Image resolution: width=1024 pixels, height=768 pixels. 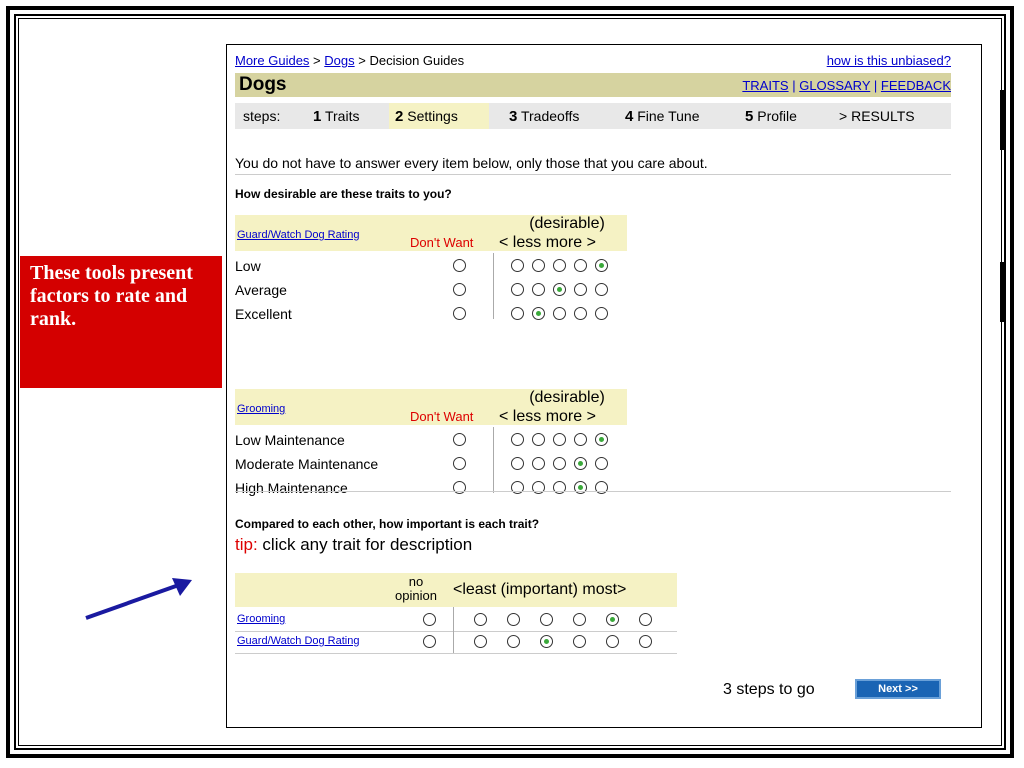 I want to click on step-settings: 2 Settings, so click(x=439, y=116).